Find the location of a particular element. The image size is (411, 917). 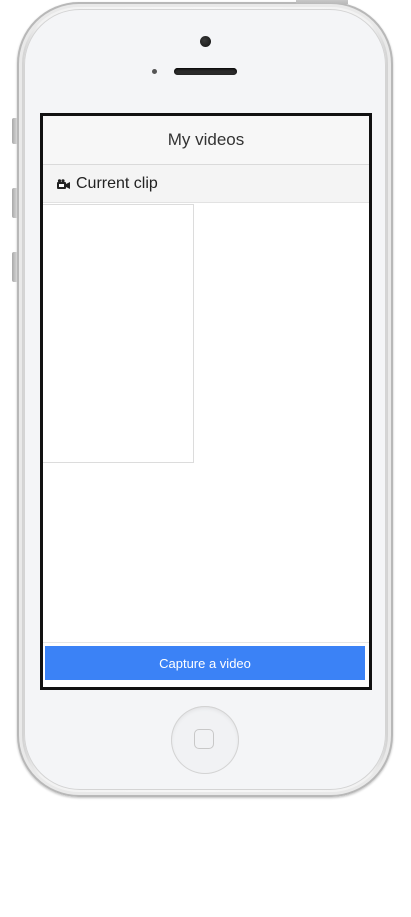

volume-down-button is located at coordinates (14, 267).